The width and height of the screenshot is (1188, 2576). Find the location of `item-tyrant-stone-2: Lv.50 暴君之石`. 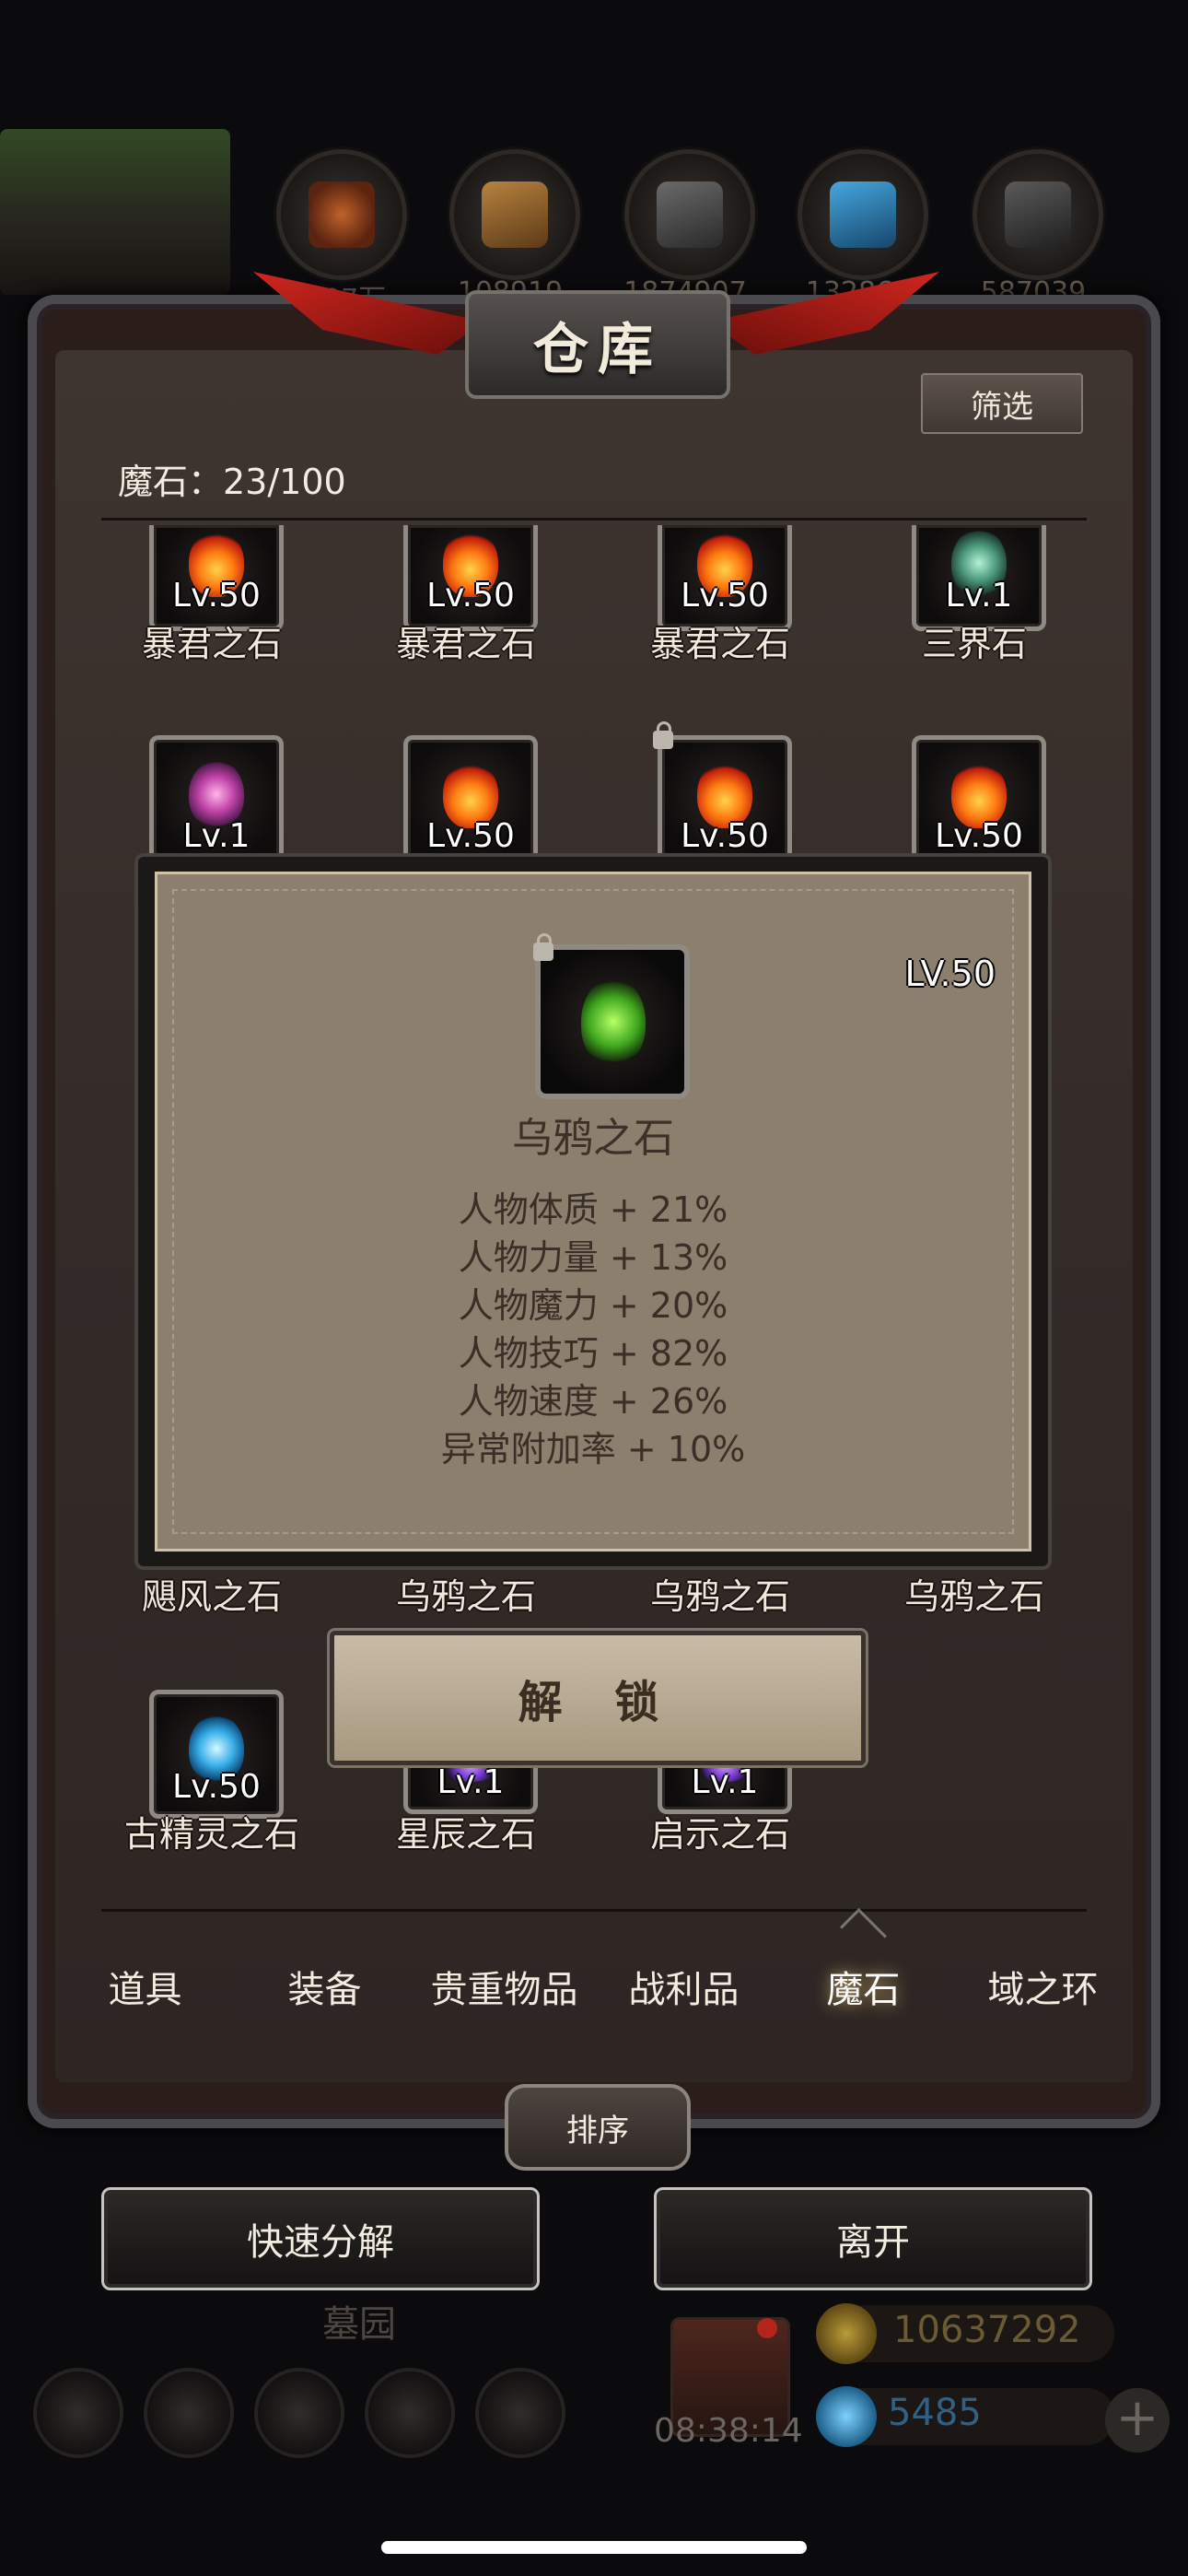

item-tyrant-stone-2: Lv.50 暴君之石 is located at coordinates (466, 617).